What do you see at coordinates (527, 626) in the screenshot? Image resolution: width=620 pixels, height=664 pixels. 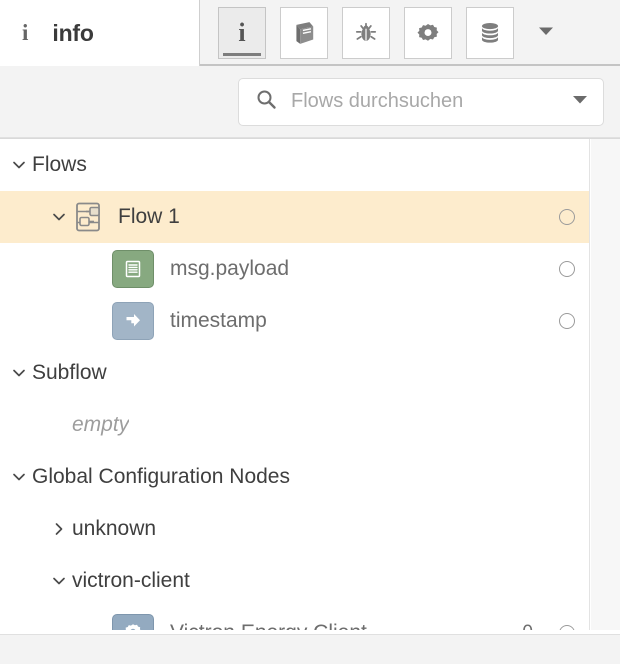 I see `usage-count: 0` at bounding box center [527, 626].